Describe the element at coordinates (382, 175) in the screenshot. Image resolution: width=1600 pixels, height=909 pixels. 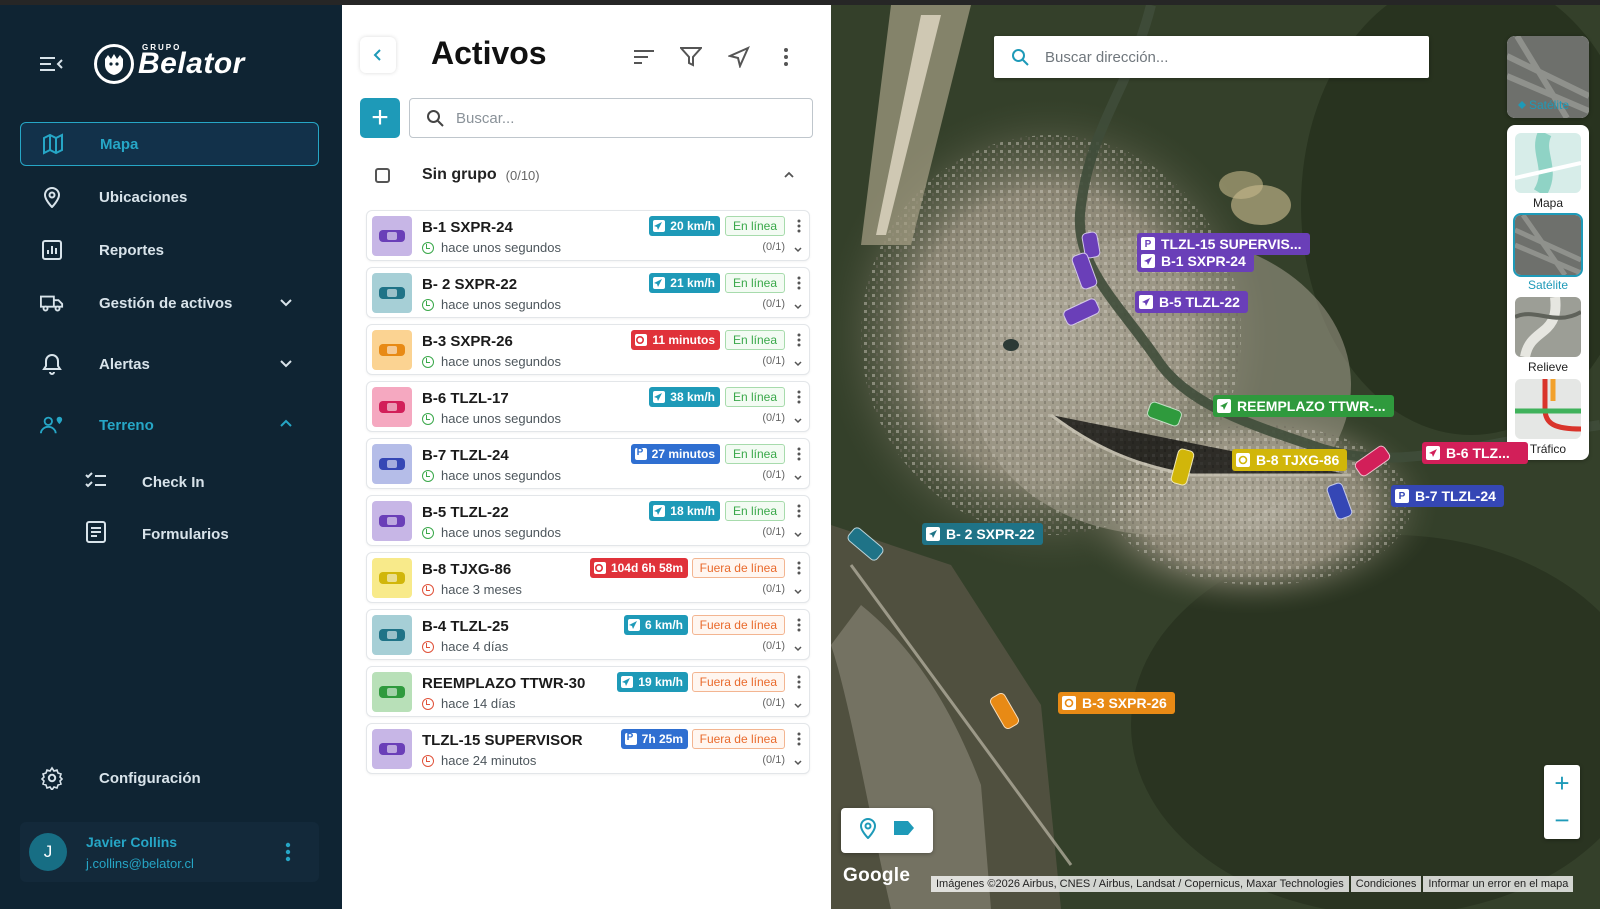
I see `group-select-checkbox` at that location.